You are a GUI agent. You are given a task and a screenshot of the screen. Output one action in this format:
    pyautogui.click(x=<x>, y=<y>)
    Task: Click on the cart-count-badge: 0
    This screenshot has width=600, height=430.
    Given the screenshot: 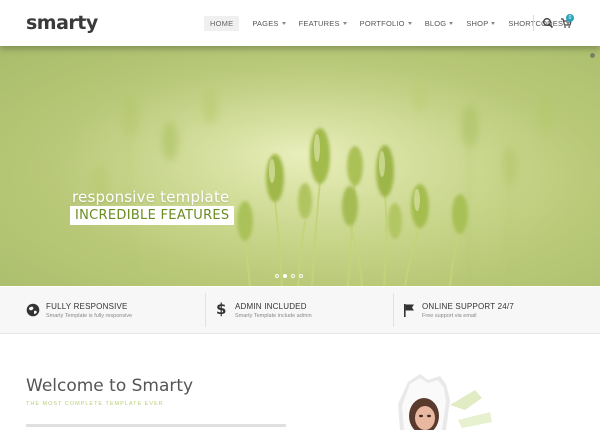 What is the action you would take?
    pyautogui.click(x=570, y=18)
    